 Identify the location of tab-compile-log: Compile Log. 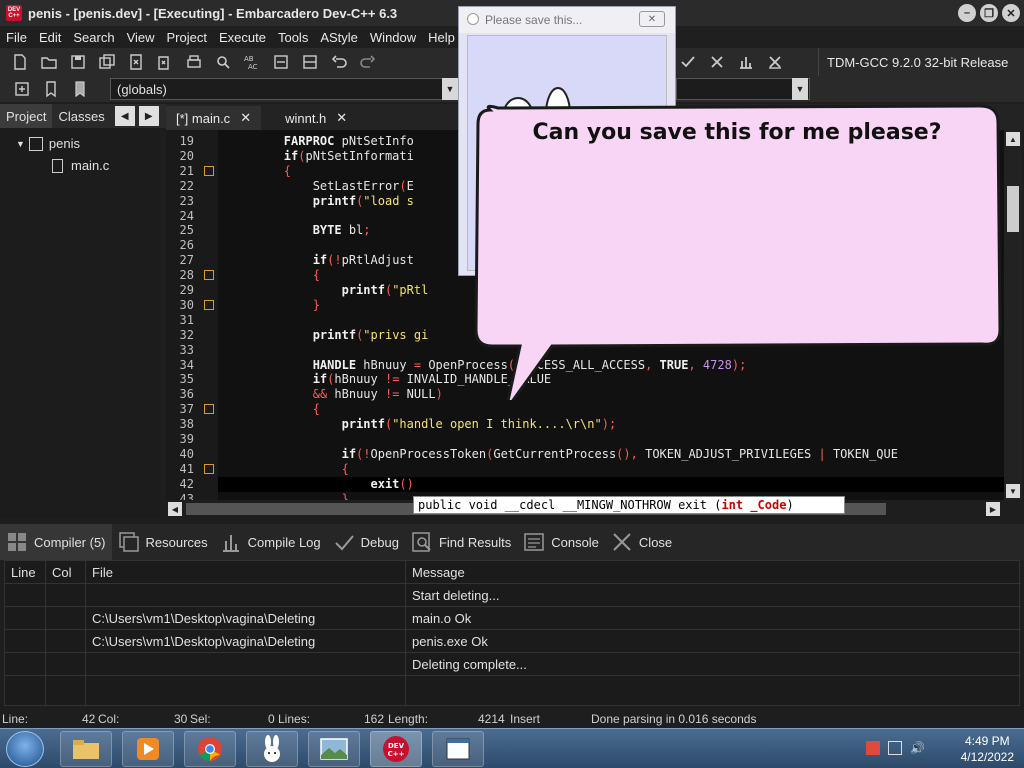
(270, 542).